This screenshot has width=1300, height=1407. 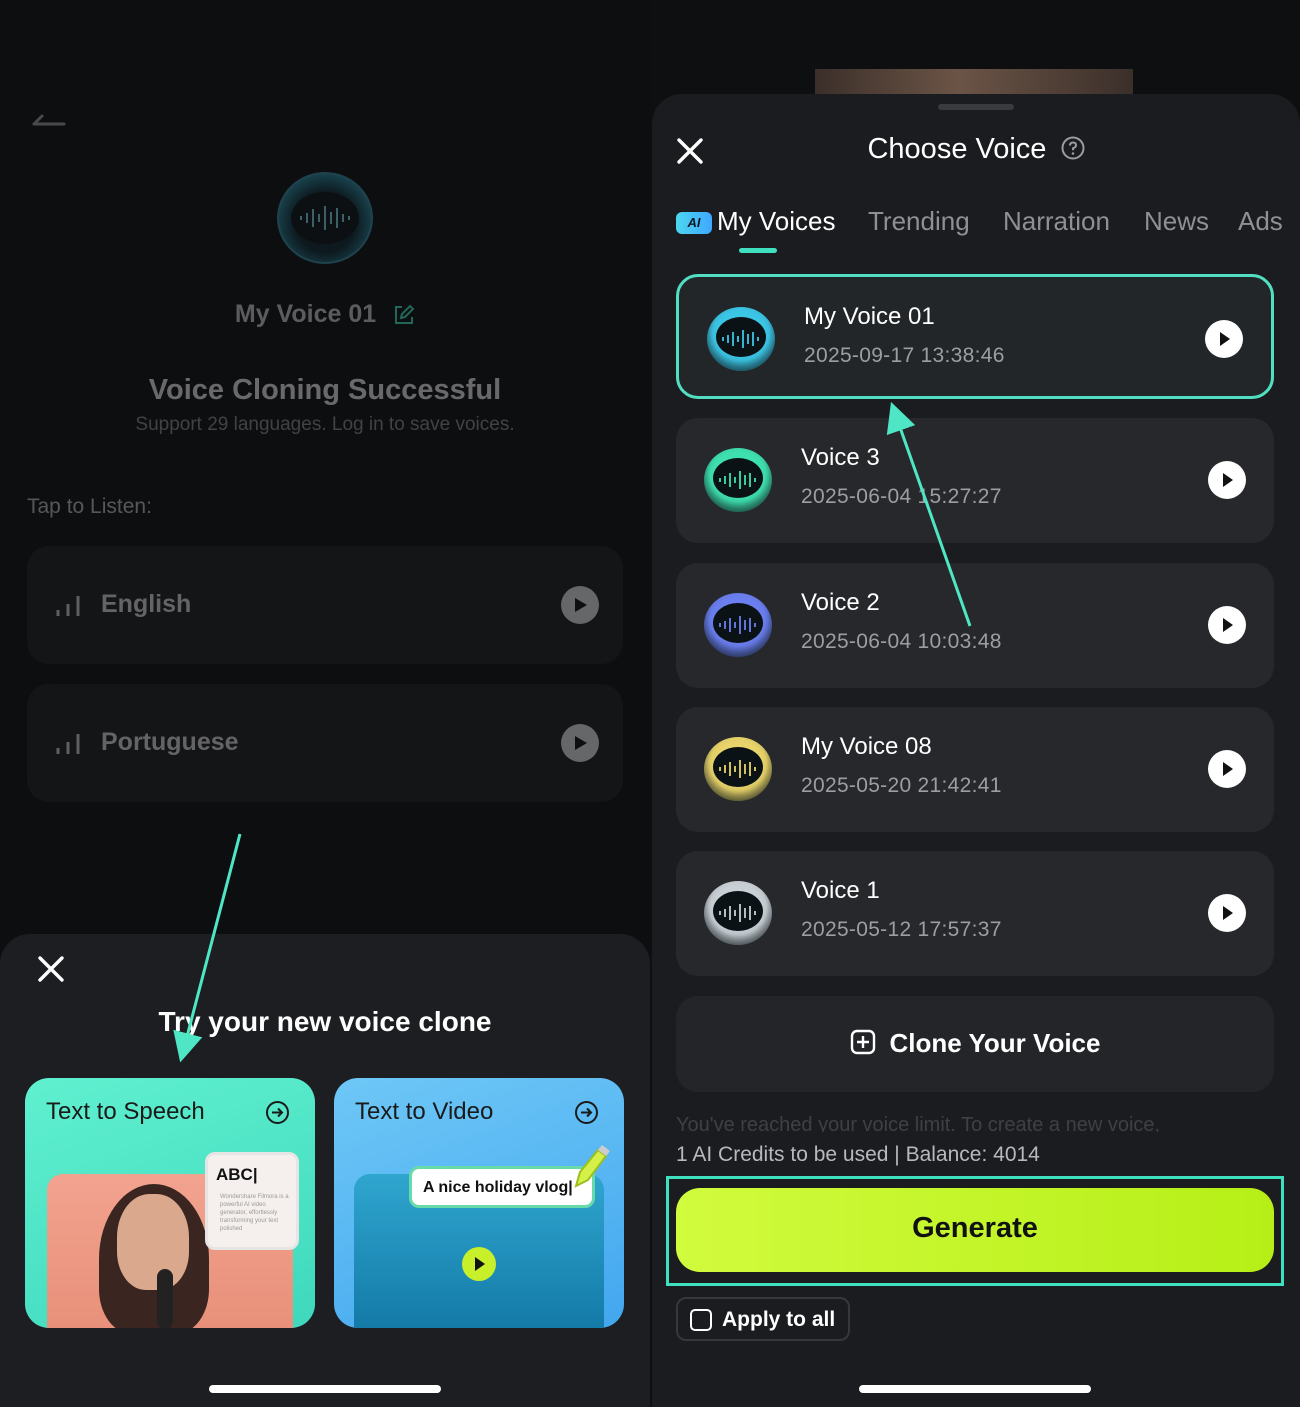 I want to click on tab-trending: Trending, so click(x=919, y=221).